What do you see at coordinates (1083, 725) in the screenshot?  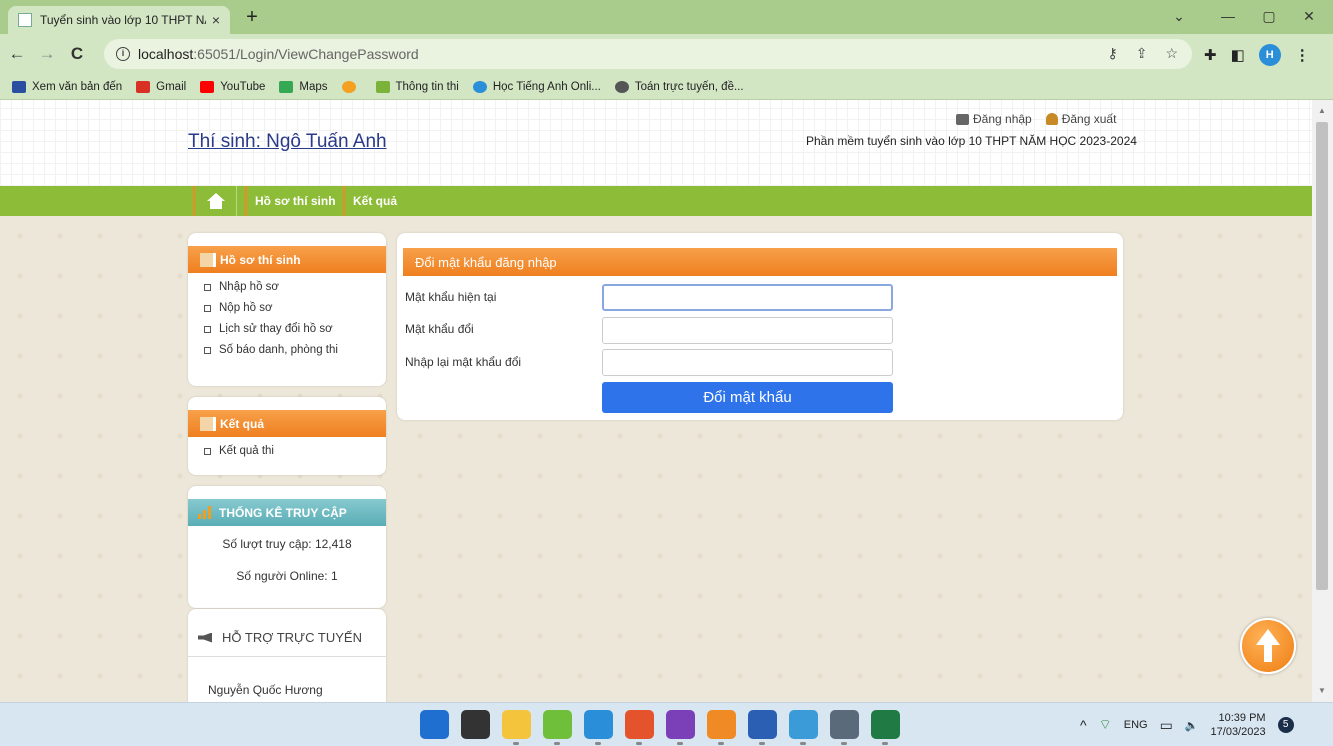 I see `tray-chevron-icon: ^` at bounding box center [1083, 725].